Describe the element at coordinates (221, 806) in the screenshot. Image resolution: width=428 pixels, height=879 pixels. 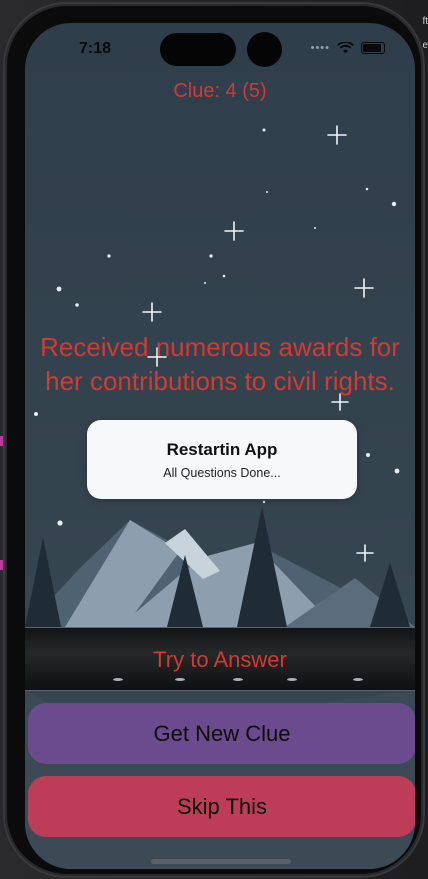
I see `skip-this-button: Skip This` at that location.